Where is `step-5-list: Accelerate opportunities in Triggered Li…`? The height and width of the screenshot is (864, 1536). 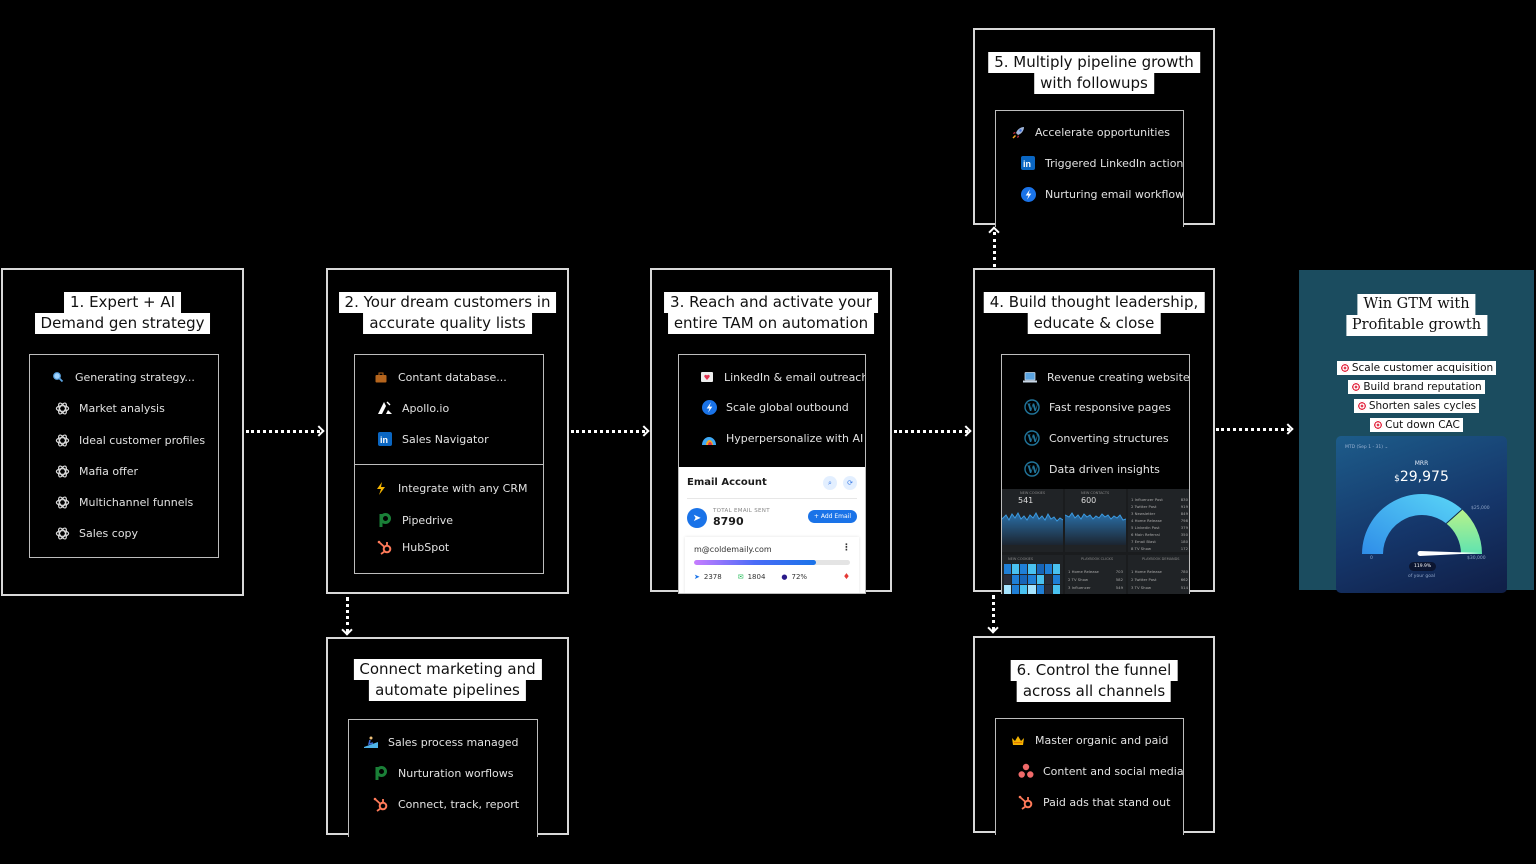 step-5-list: Accelerate opportunities in Triggered Li… is located at coordinates (1089, 168).